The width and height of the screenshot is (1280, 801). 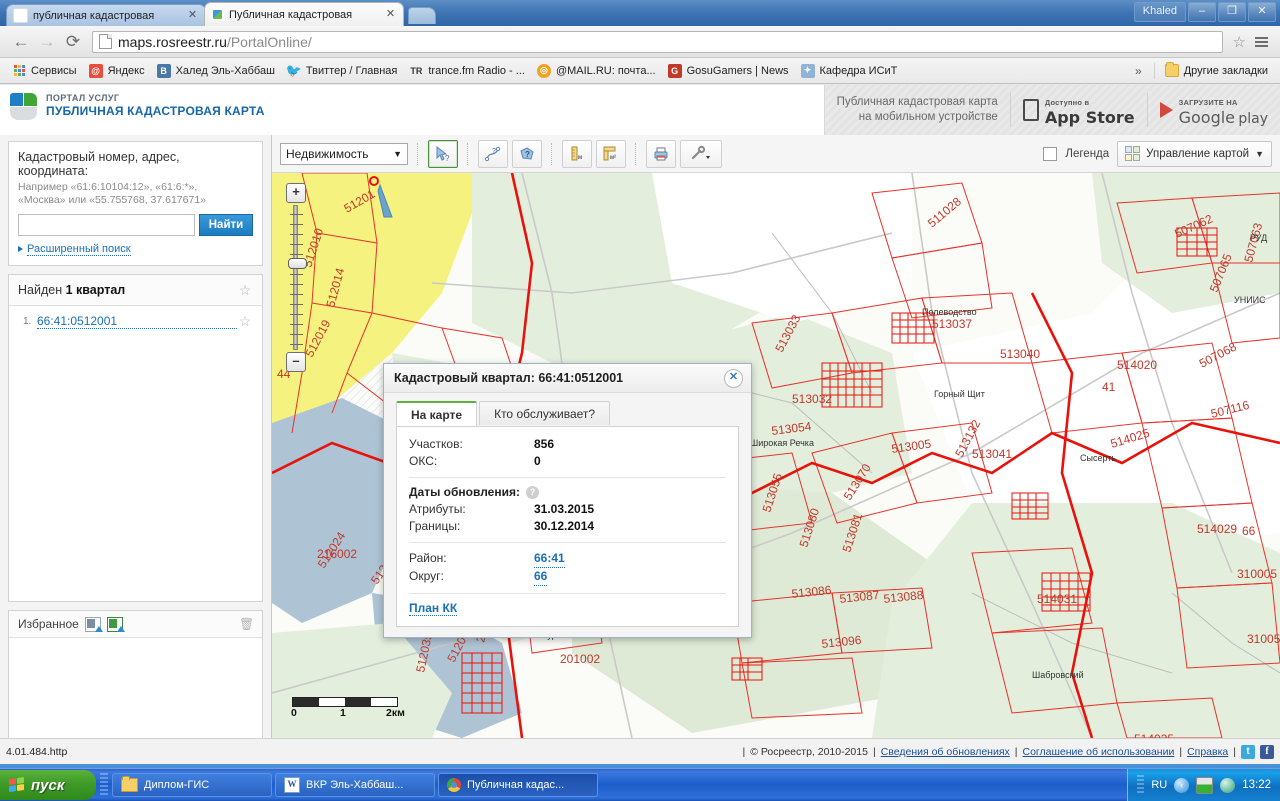 What do you see at coordinates (1109, 387) in the screenshot?
I see `map-label: 41` at bounding box center [1109, 387].